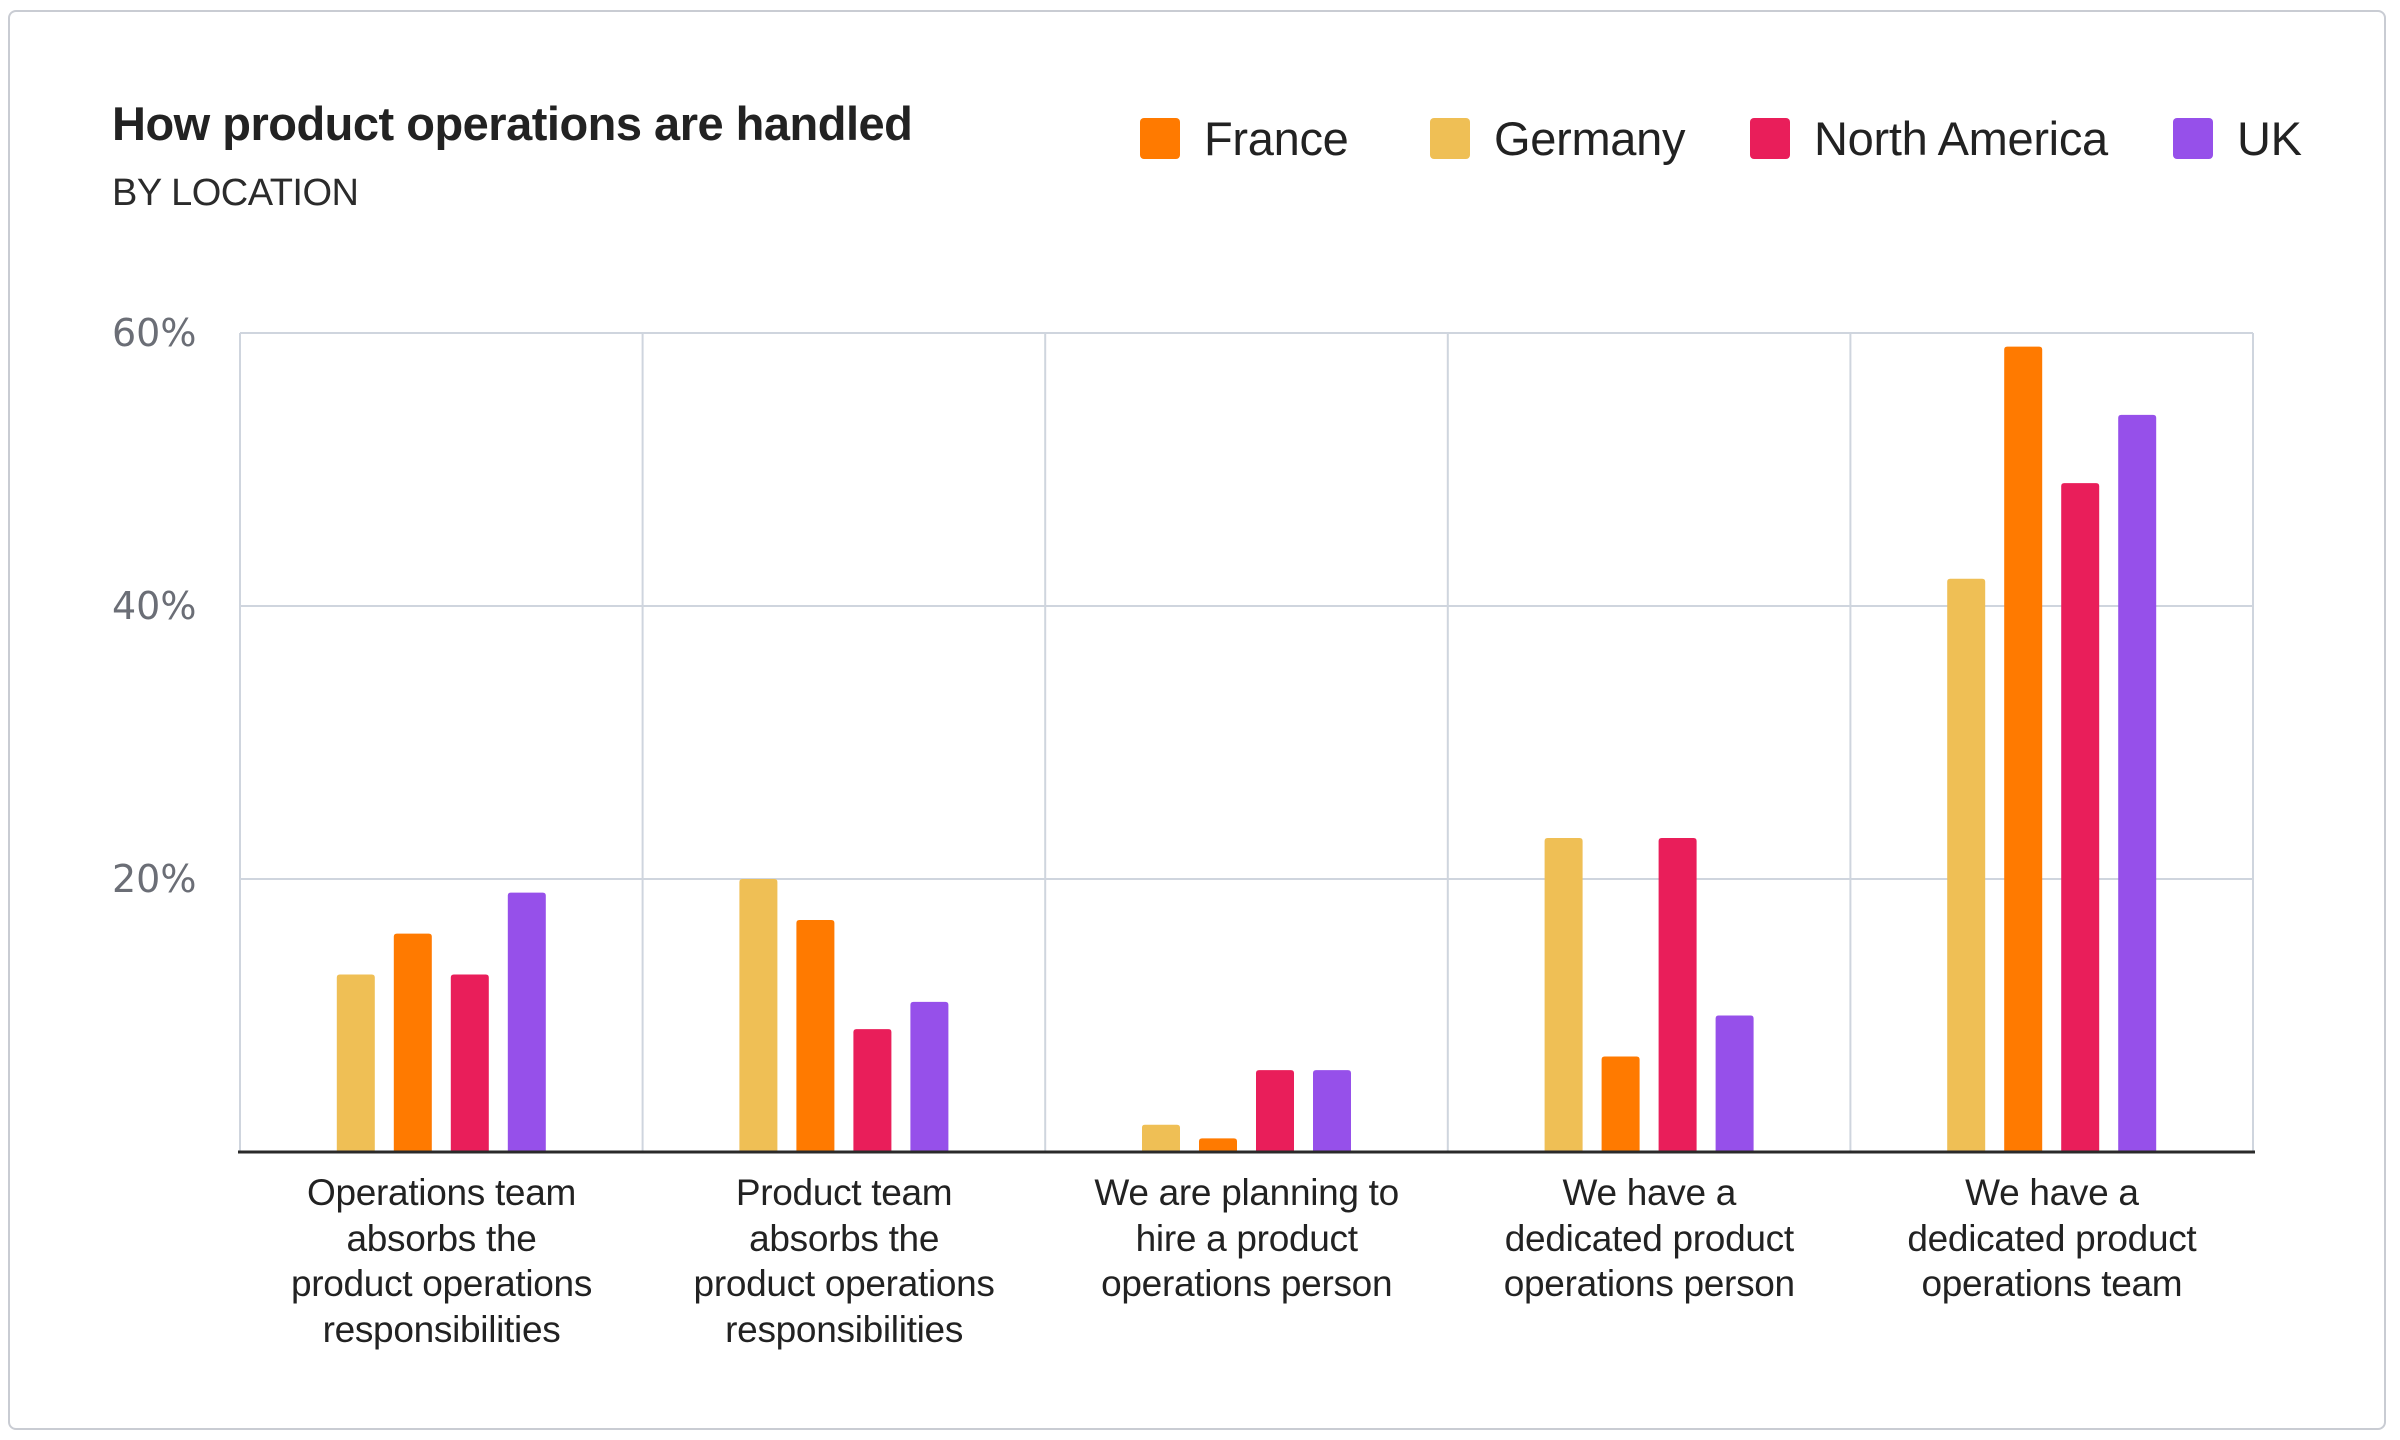  What do you see at coordinates (154, 879) in the screenshot?
I see `y-tick-label: 20%` at bounding box center [154, 879].